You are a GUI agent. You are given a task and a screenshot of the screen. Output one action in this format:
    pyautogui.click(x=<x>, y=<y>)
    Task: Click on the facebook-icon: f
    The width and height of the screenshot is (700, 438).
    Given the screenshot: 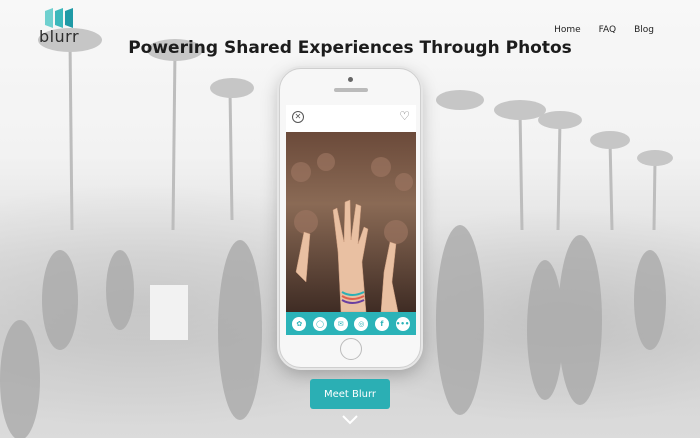 What is the action you would take?
    pyautogui.click(x=381, y=323)
    